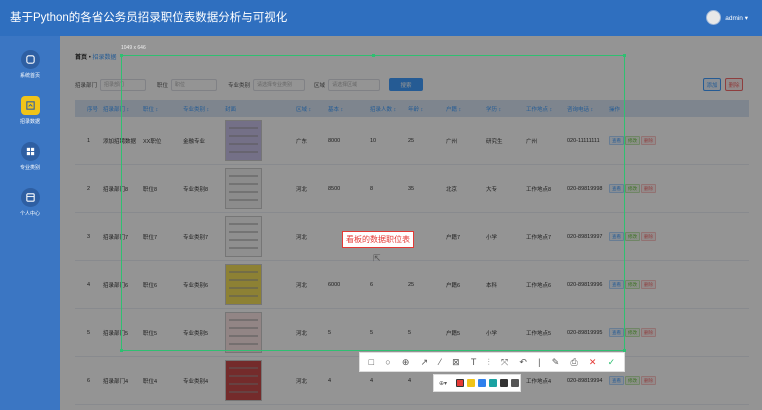 This screenshot has width=762, height=410. Describe the element at coordinates (239, 85) in the screenshot. I see `major-label: 专业类别` at that location.